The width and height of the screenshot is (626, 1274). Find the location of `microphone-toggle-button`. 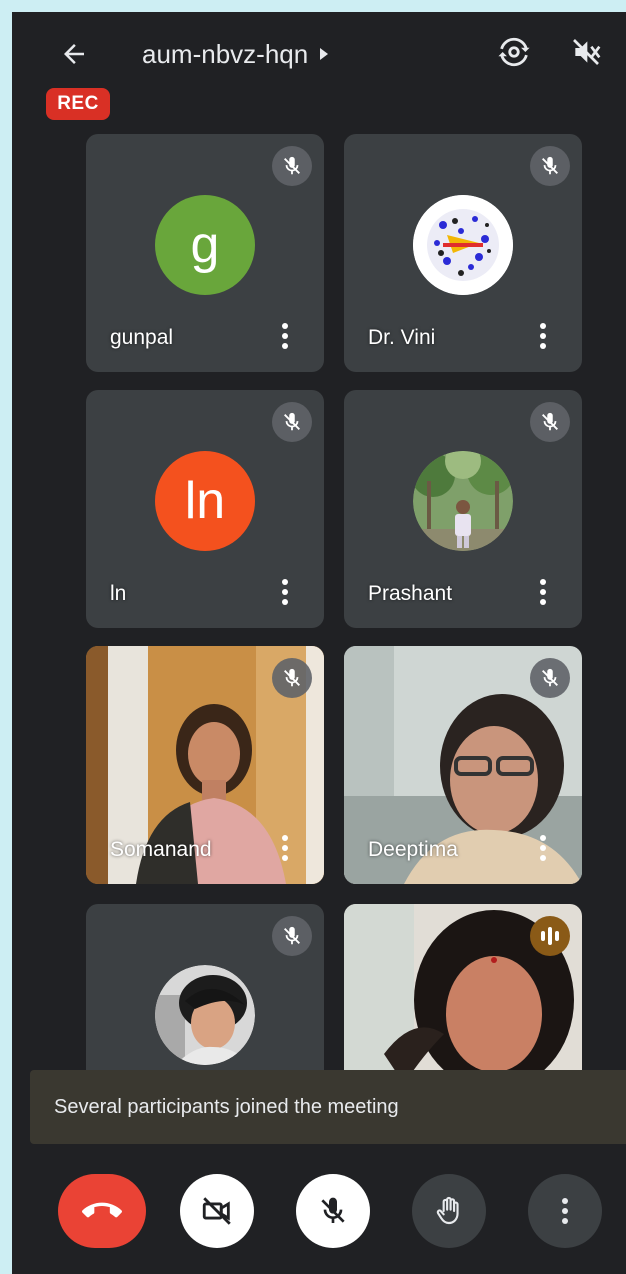

microphone-toggle-button is located at coordinates (333, 1211).